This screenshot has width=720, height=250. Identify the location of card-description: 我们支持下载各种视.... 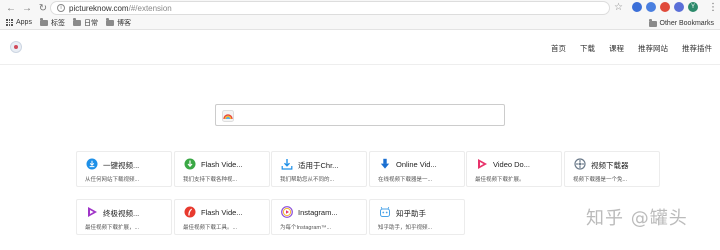
(210, 180).